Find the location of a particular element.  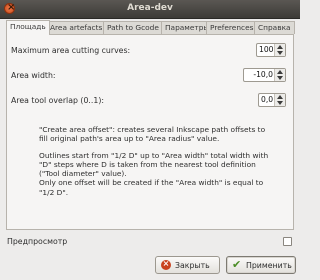

area-width-value: -10,0 is located at coordinates (259, 74).